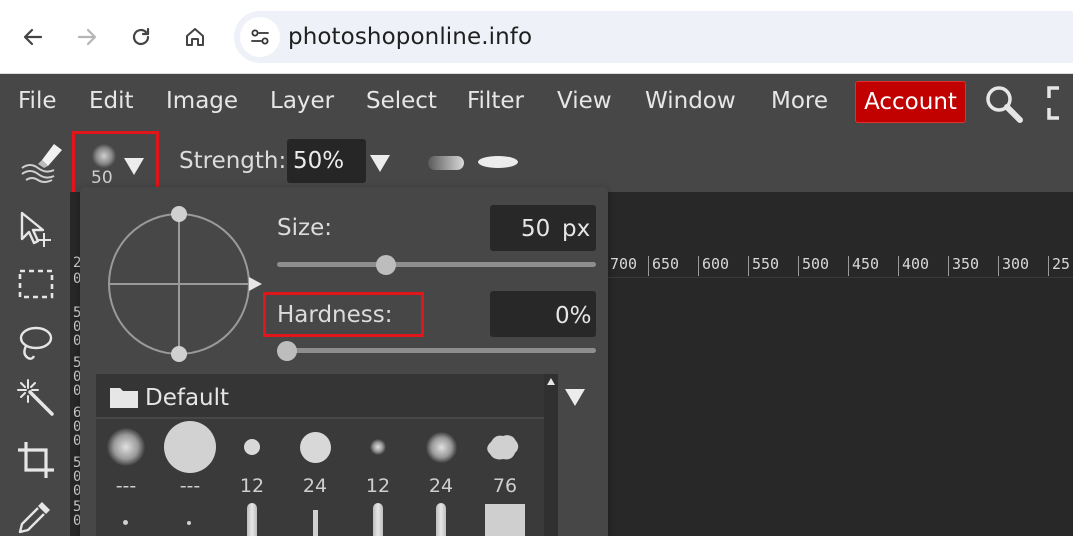  Describe the element at coordinates (326, 161) in the screenshot. I see `strength-input: 50%` at that location.